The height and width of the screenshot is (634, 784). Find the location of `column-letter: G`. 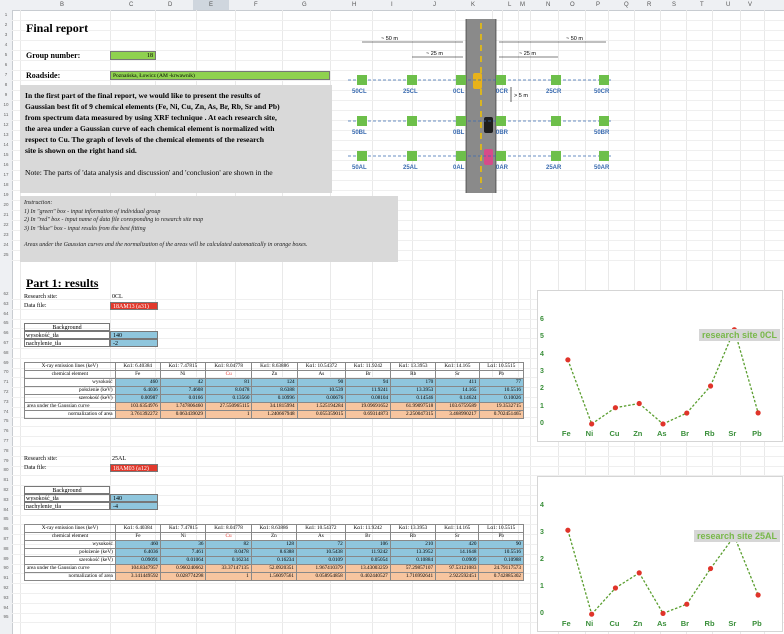

column-letter: G is located at coordinates (304, 5).